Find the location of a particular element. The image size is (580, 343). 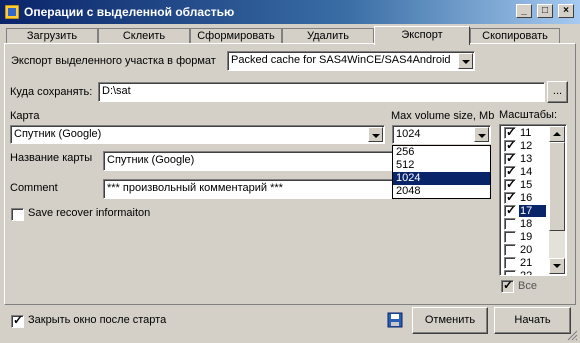

save-icon is located at coordinates (395, 320).